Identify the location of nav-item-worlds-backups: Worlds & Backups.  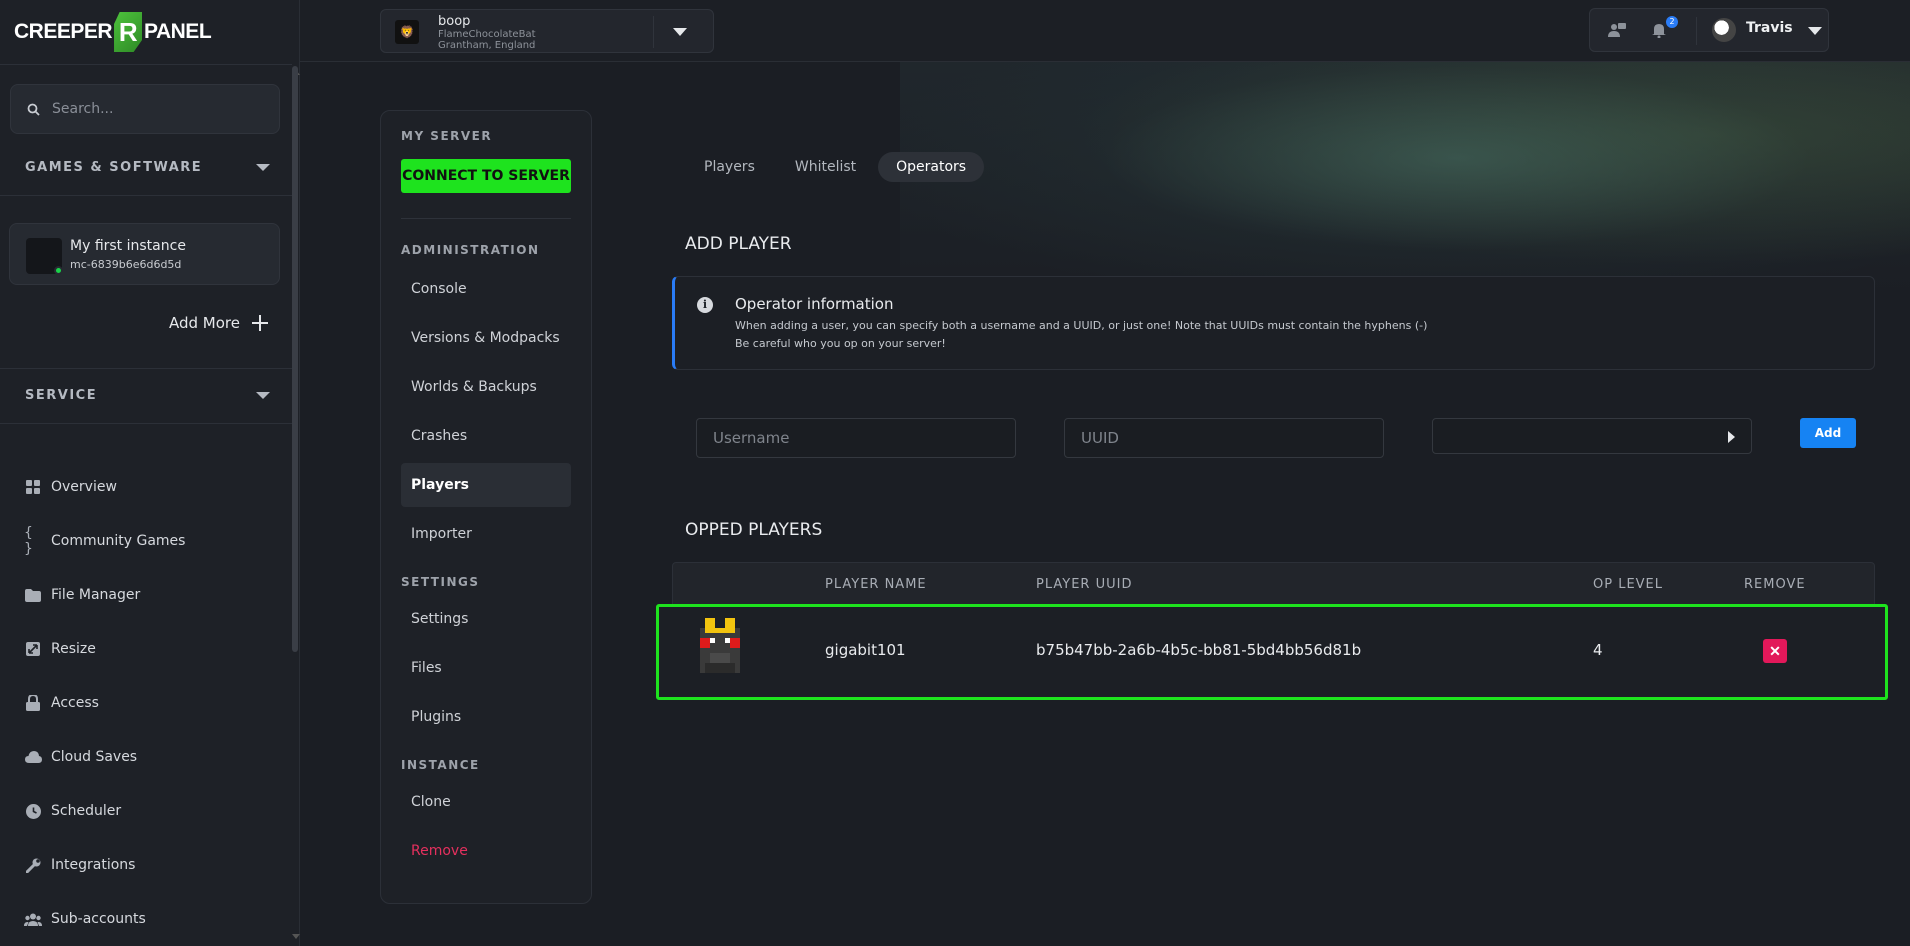
(486, 387).